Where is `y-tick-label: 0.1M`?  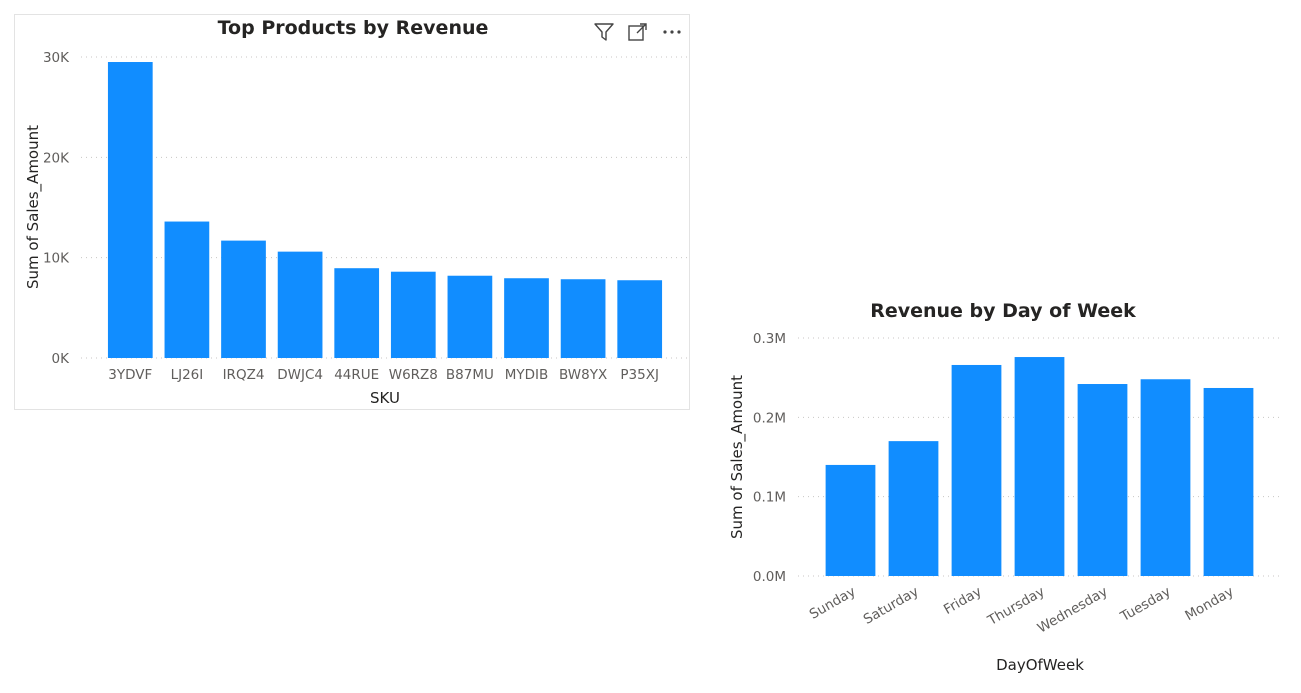 y-tick-label: 0.1M is located at coordinates (769, 498).